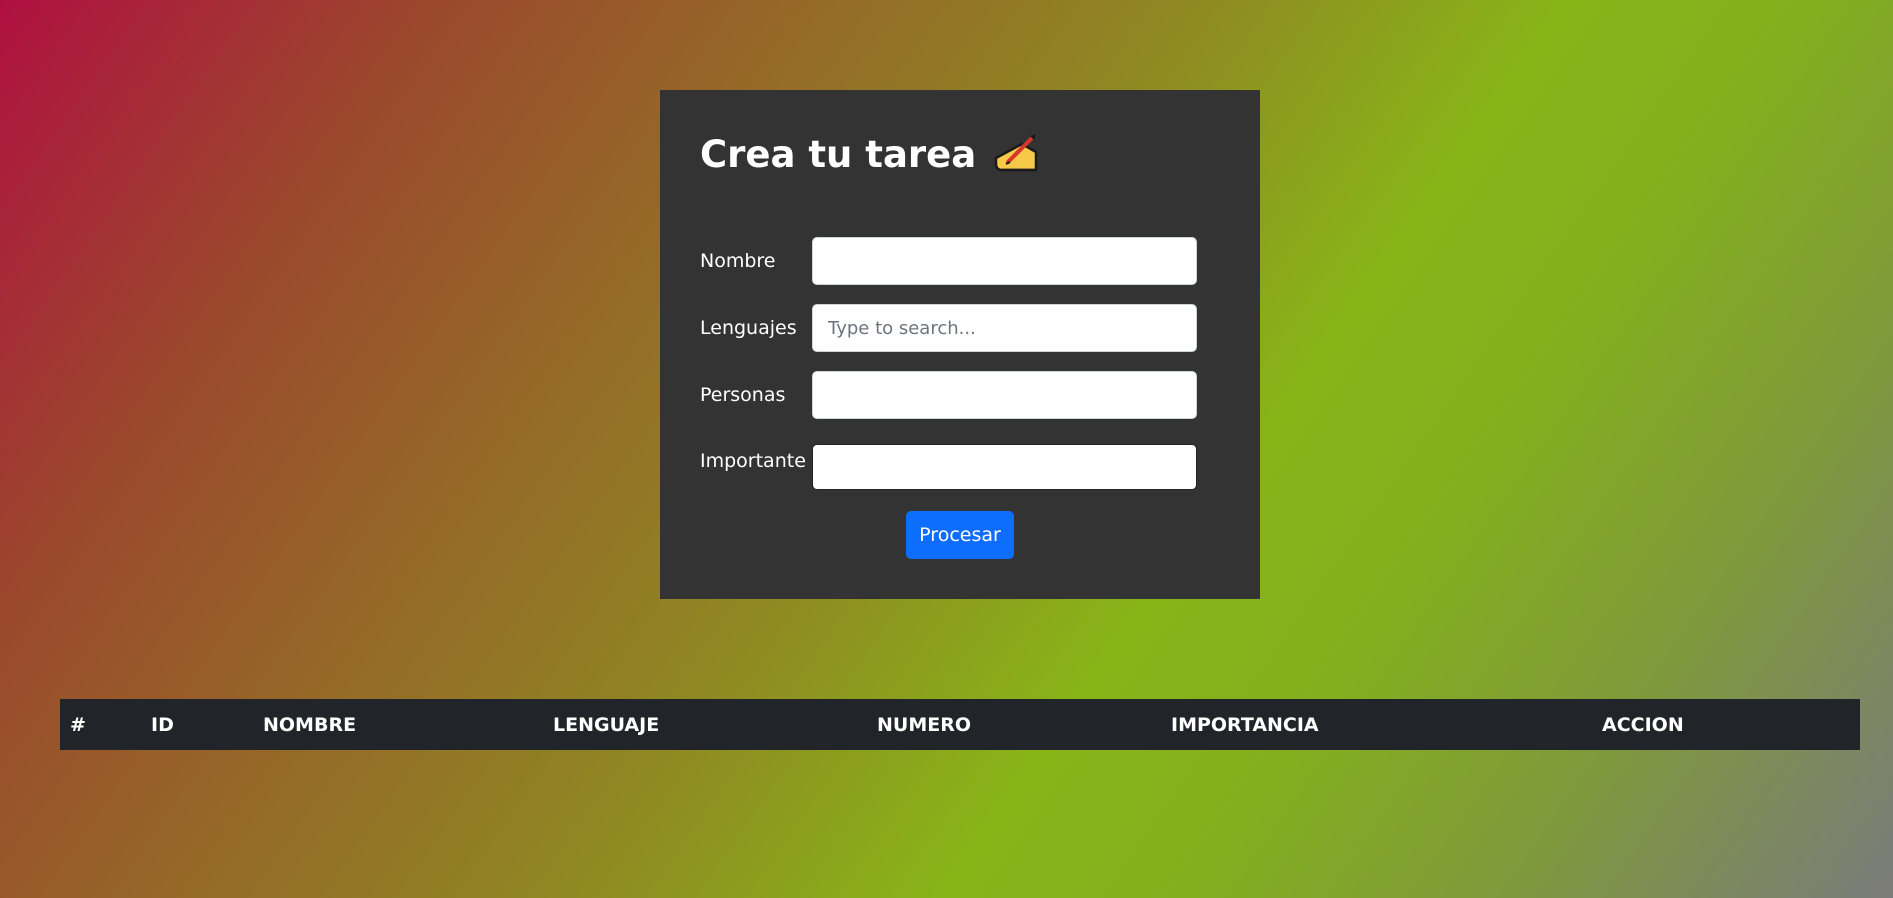 This screenshot has height=898, width=1893. I want to click on field-row-personas: Personas, so click(948, 395).